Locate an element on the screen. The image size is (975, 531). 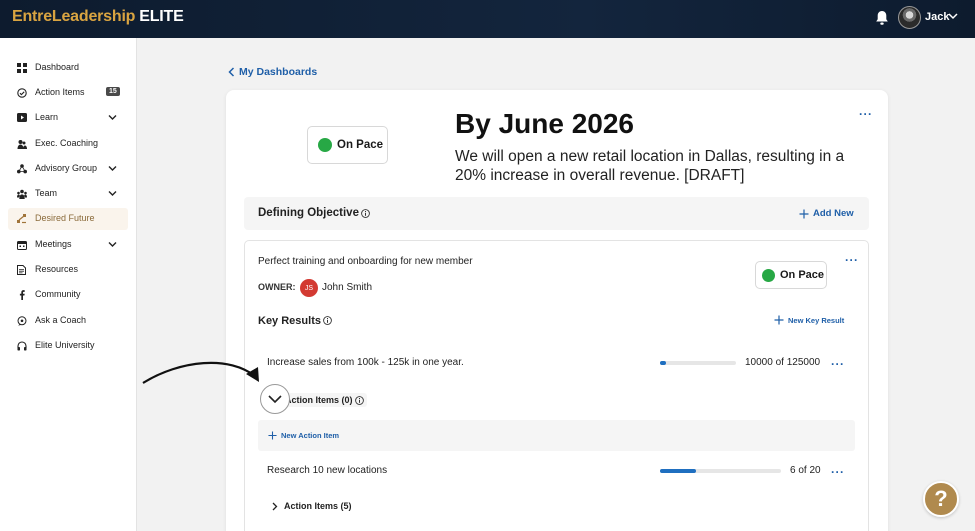
new-action-item-button: New Action Item is located at coordinates (303, 435).